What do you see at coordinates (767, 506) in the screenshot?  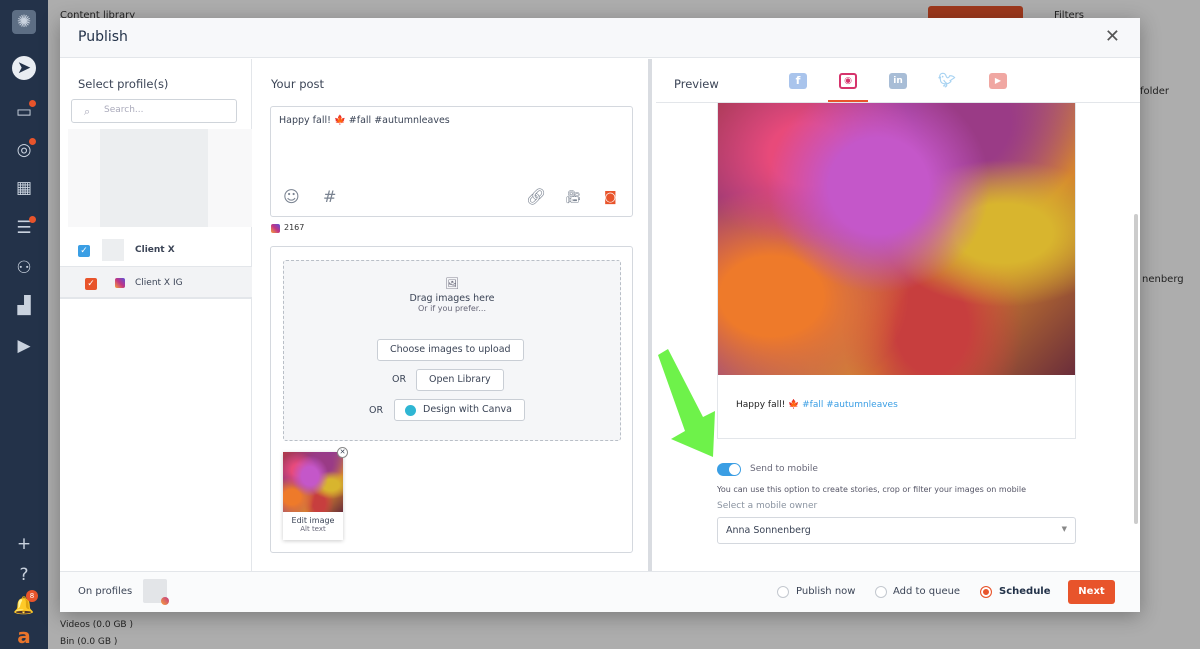 I see `mobile-owner-label: Select a mobile owner` at bounding box center [767, 506].